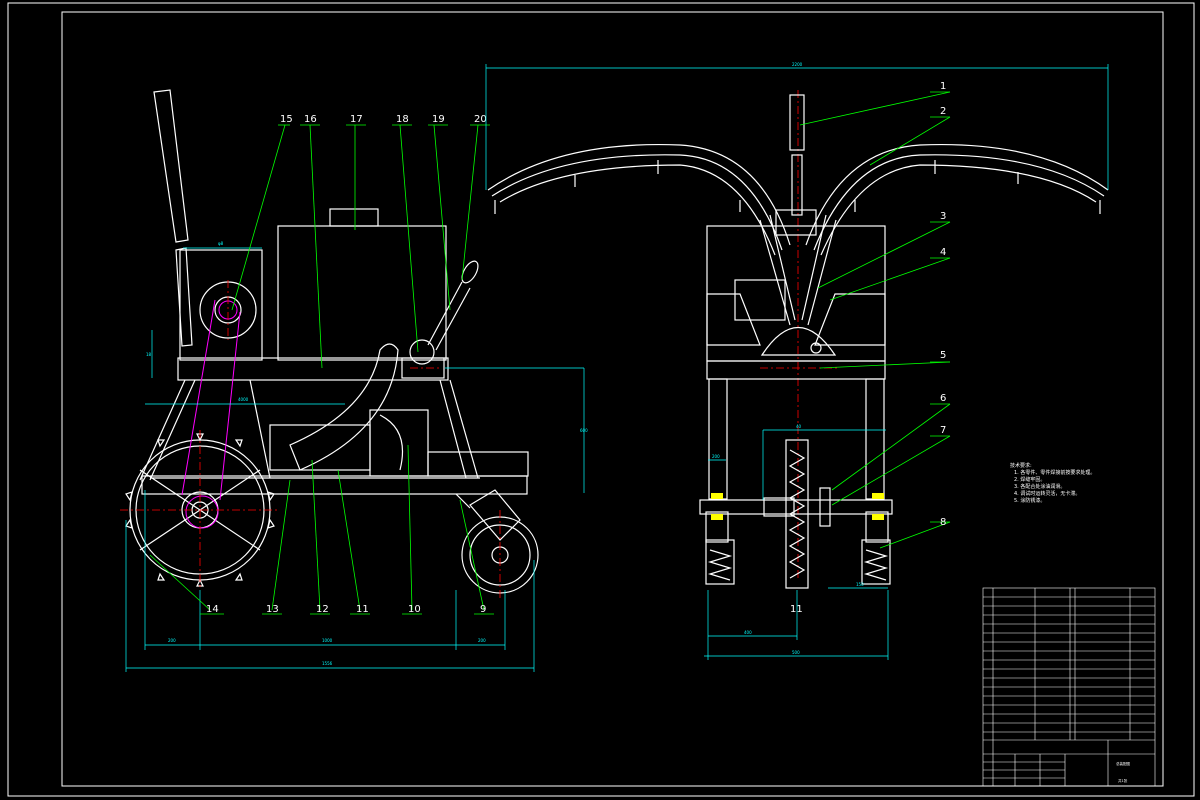  I want to click on dim-left-small: 18, so click(149, 354).